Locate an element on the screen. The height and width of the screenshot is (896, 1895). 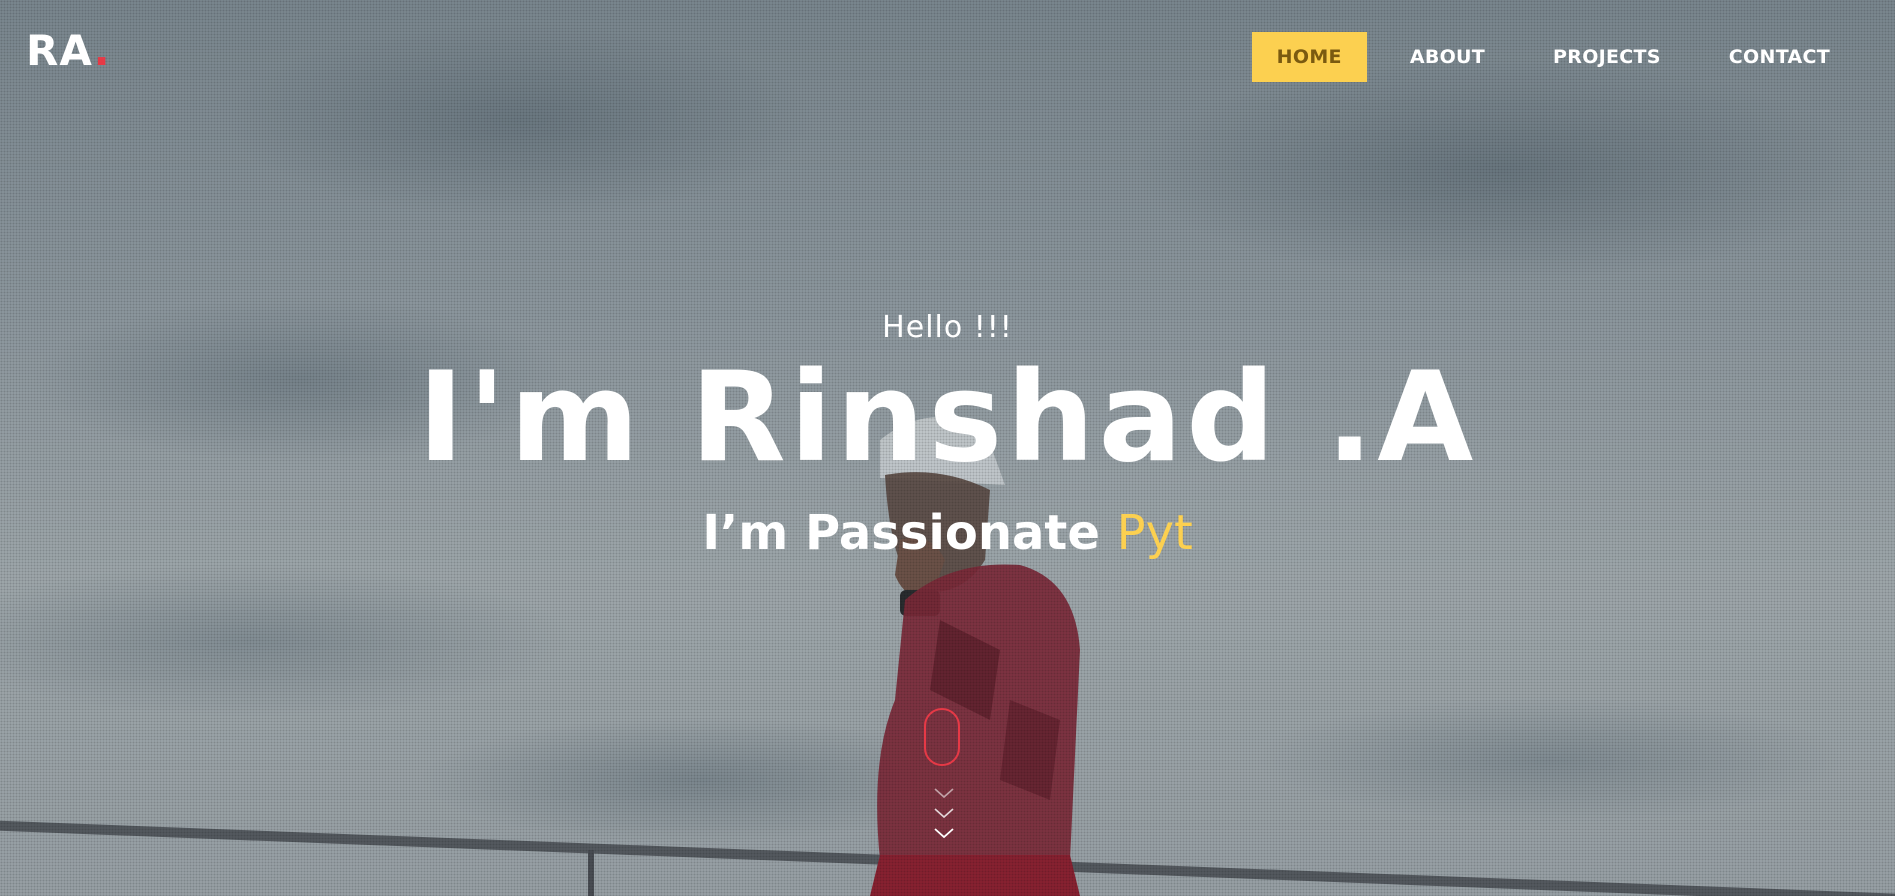
hero-name: I'm Rinshad .A is located at coordinates (947, 418).